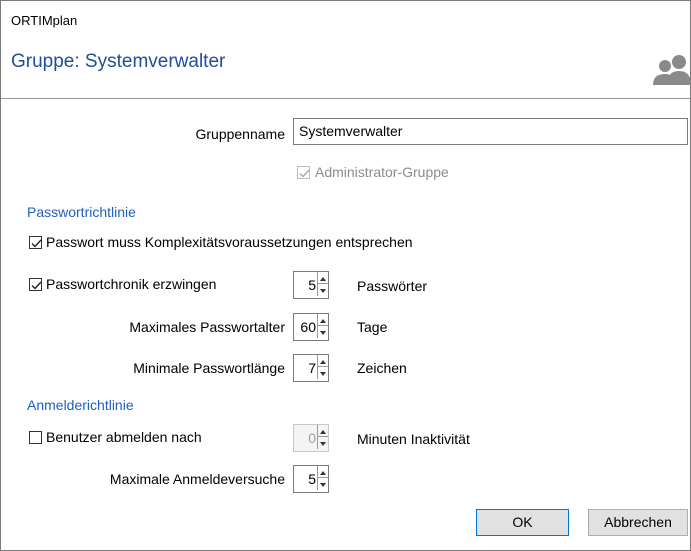  I want to click on max-attempts-stepper: 5, so click(311, 479).